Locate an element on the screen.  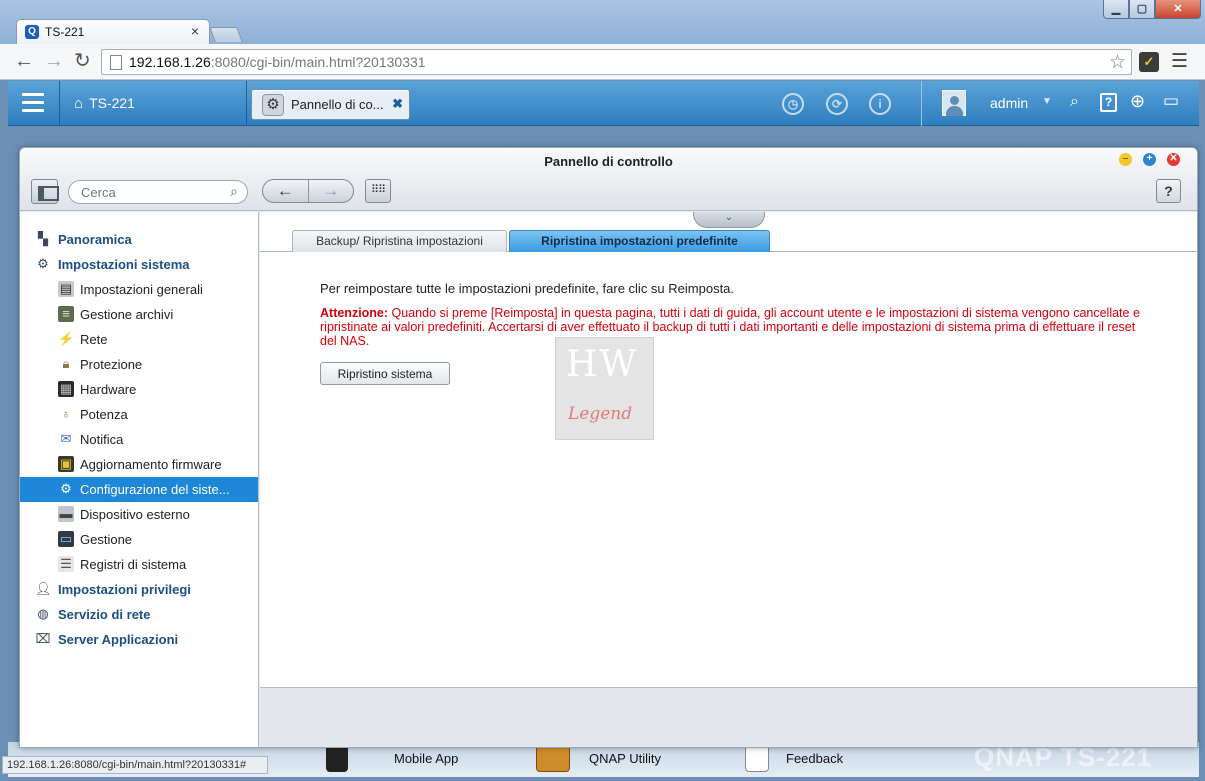
extension-icon: ✓ is located at coordinates (1149, 62).